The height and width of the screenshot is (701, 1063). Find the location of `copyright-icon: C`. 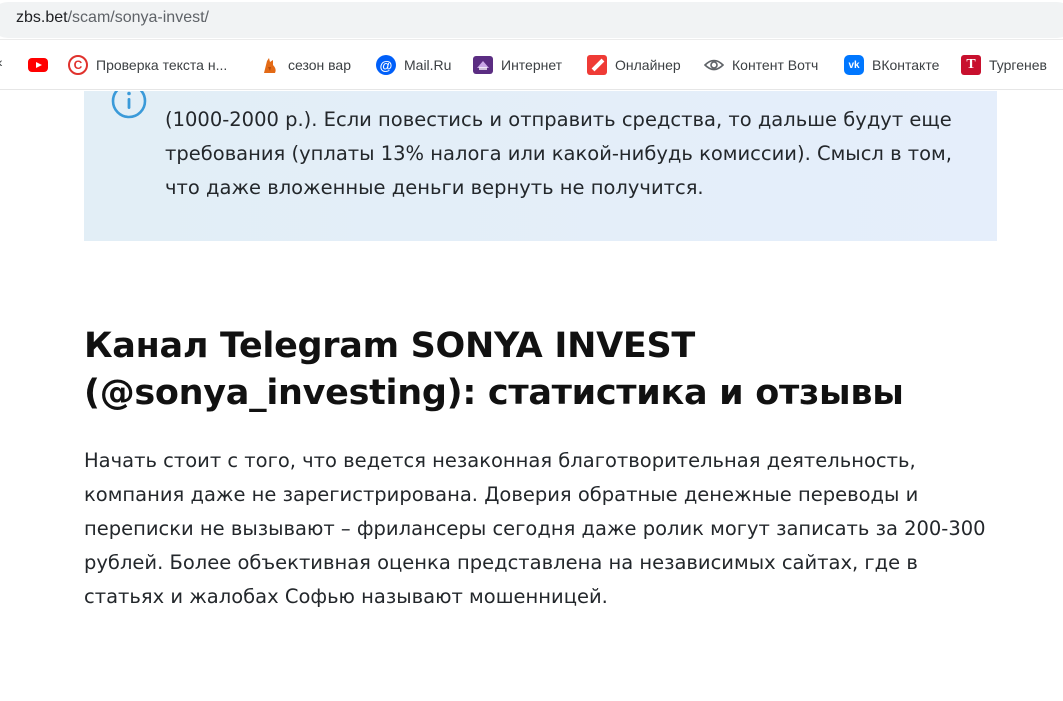

copyright-icon: C is located at coordinates (78, 65).